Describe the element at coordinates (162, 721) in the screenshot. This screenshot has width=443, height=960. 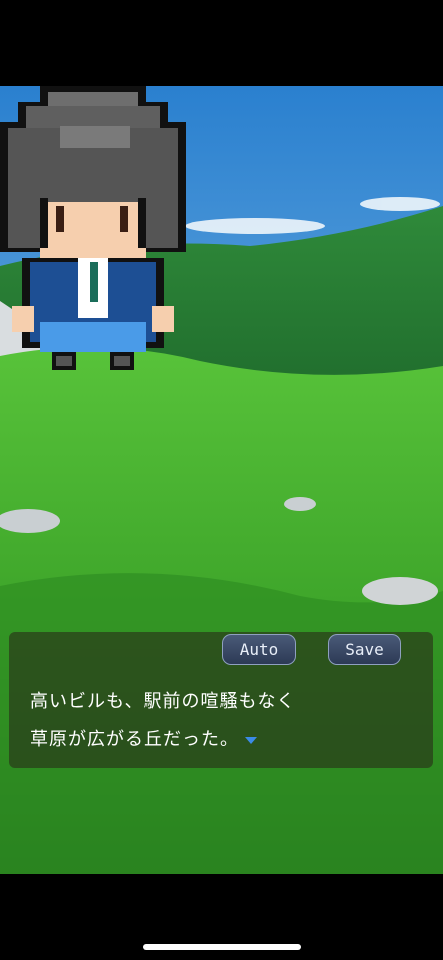
I see `dialog-text: 高いビルも、駅前の喧騒もなく 草原が広がる丘だった。` at that location.